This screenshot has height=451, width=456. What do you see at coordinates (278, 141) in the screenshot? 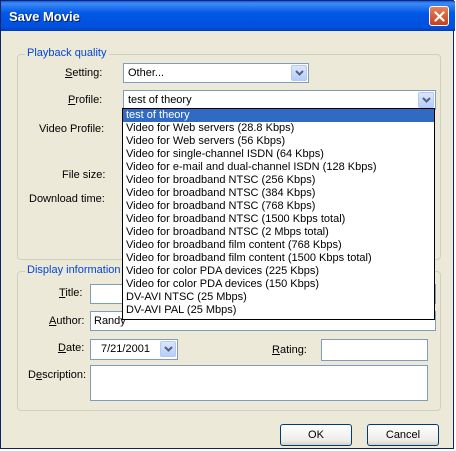
I see `profile-option: Video for Web servers (56 Kbps)` at bounding box center [278, 141].